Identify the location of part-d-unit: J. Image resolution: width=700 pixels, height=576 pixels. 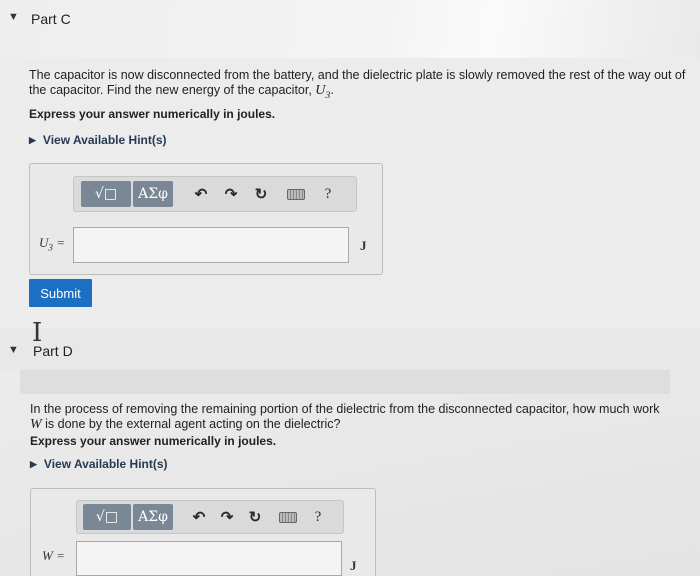
(353, 565).